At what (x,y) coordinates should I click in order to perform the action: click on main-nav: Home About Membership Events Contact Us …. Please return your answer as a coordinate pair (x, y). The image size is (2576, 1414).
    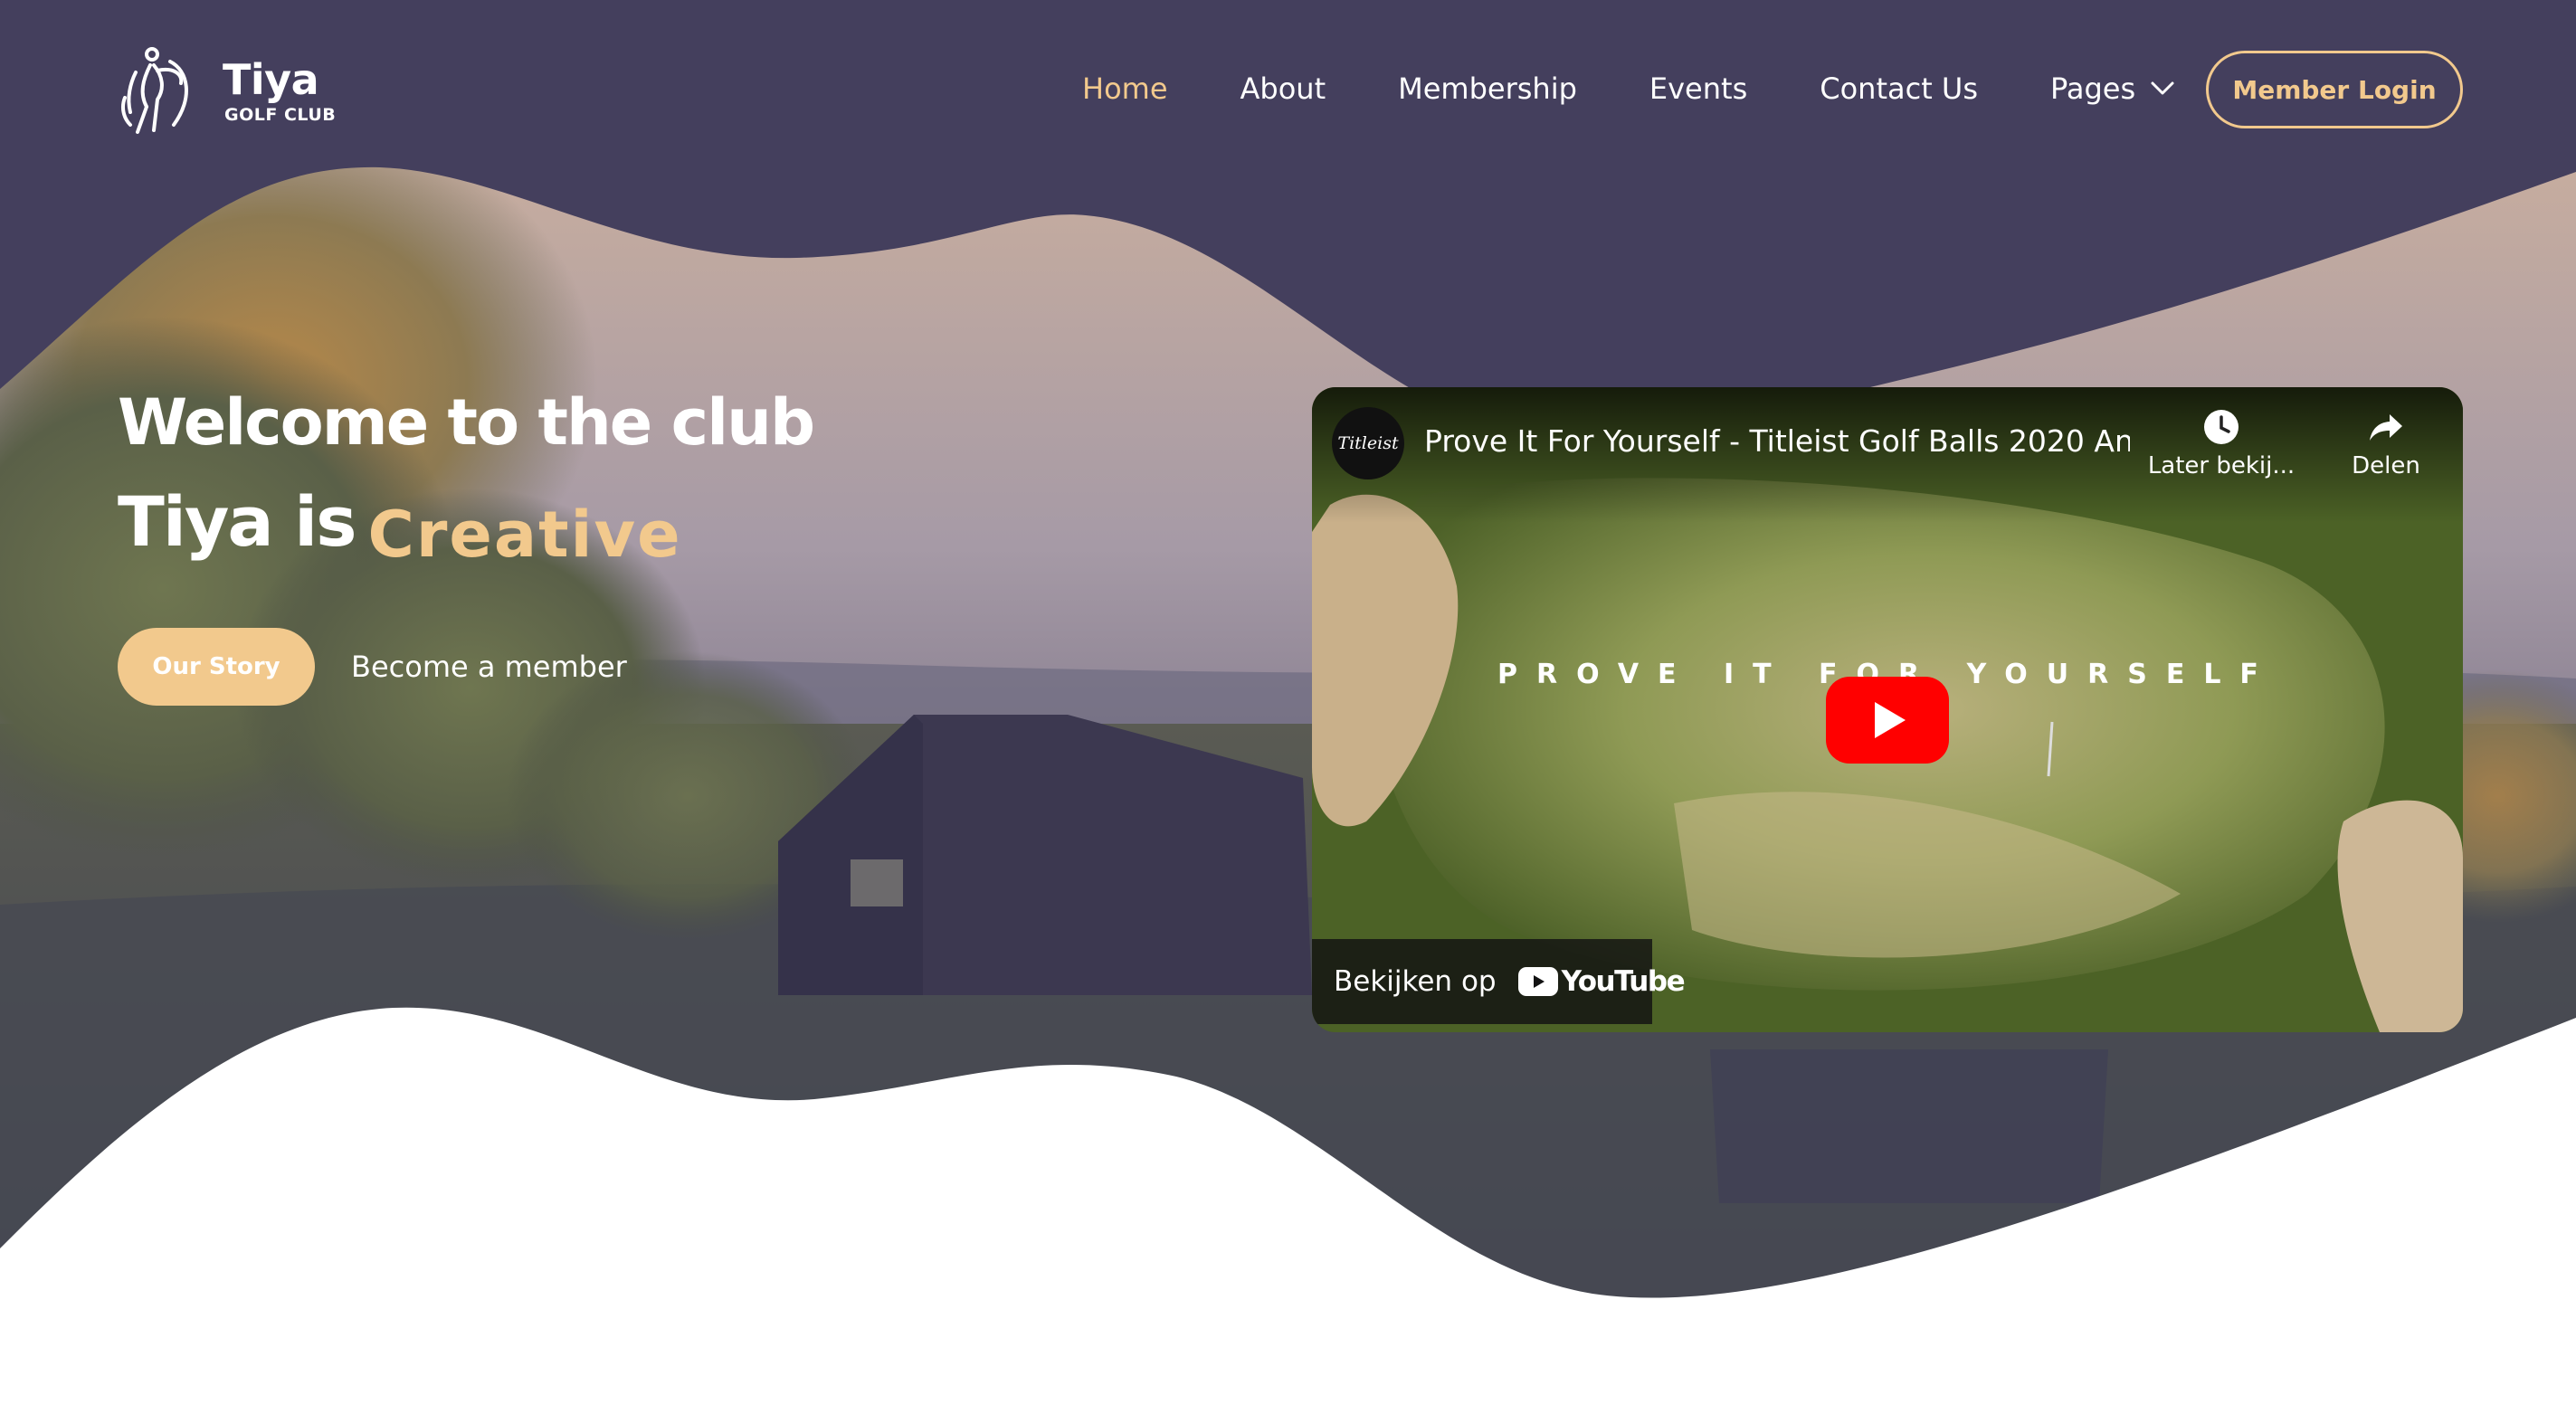
    Looking at the image, I should click on (1665, 88).